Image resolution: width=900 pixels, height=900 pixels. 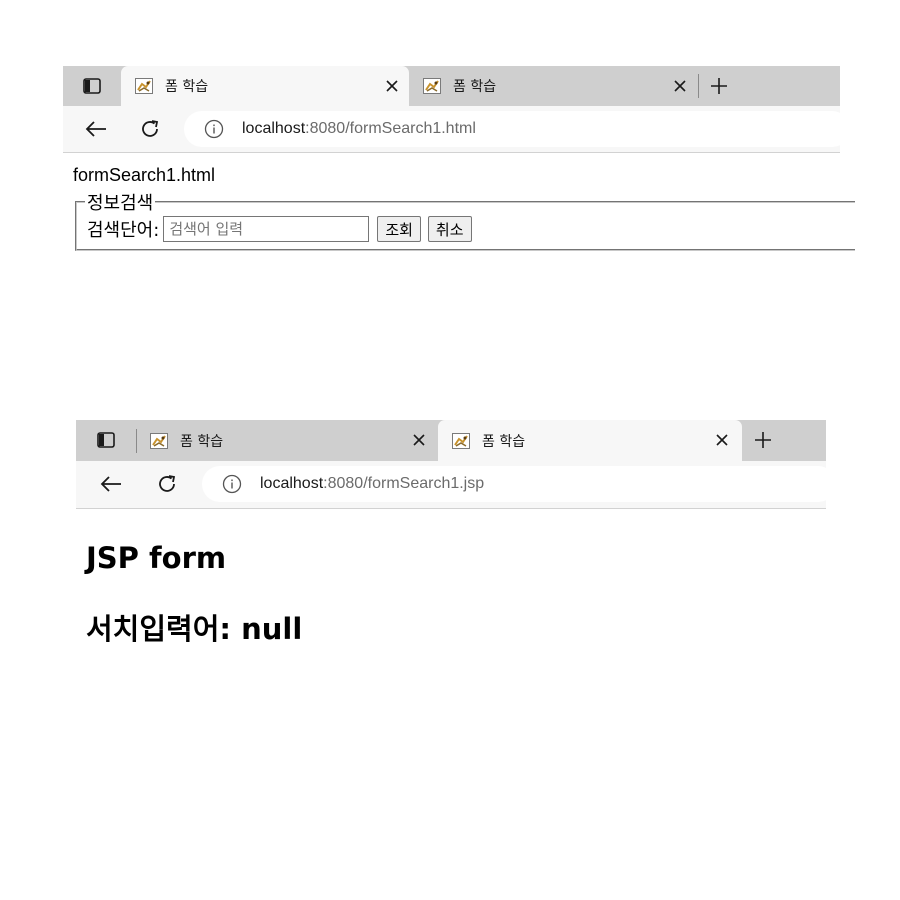 What do you see at coordinates (266, 229) in the screenshot?
I see `search-input` at bounding box center [266, 229].